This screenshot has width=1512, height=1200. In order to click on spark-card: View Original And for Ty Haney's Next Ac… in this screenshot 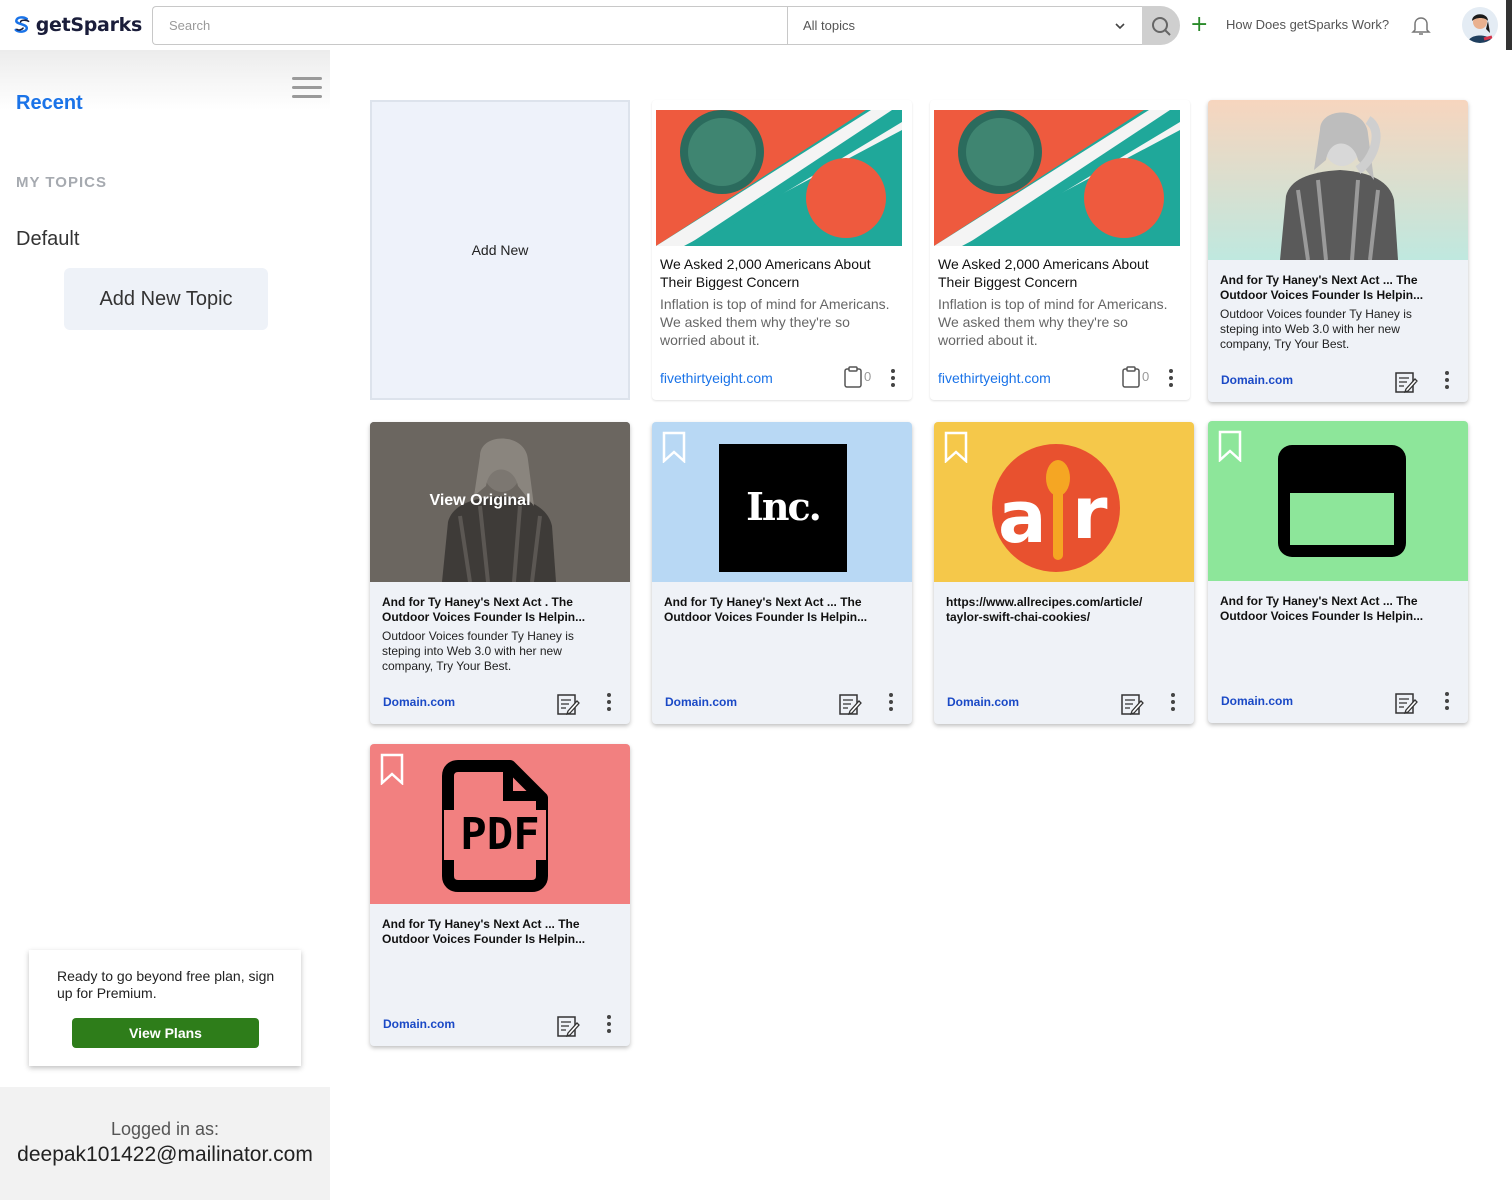, I will do `click(500, 573)`.